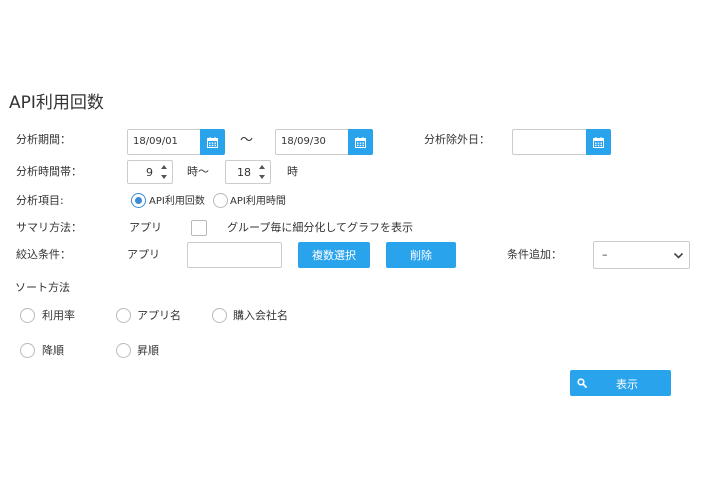 The image size is (712, 480). I want to click on sort-desc-radio, so click(27, 350).